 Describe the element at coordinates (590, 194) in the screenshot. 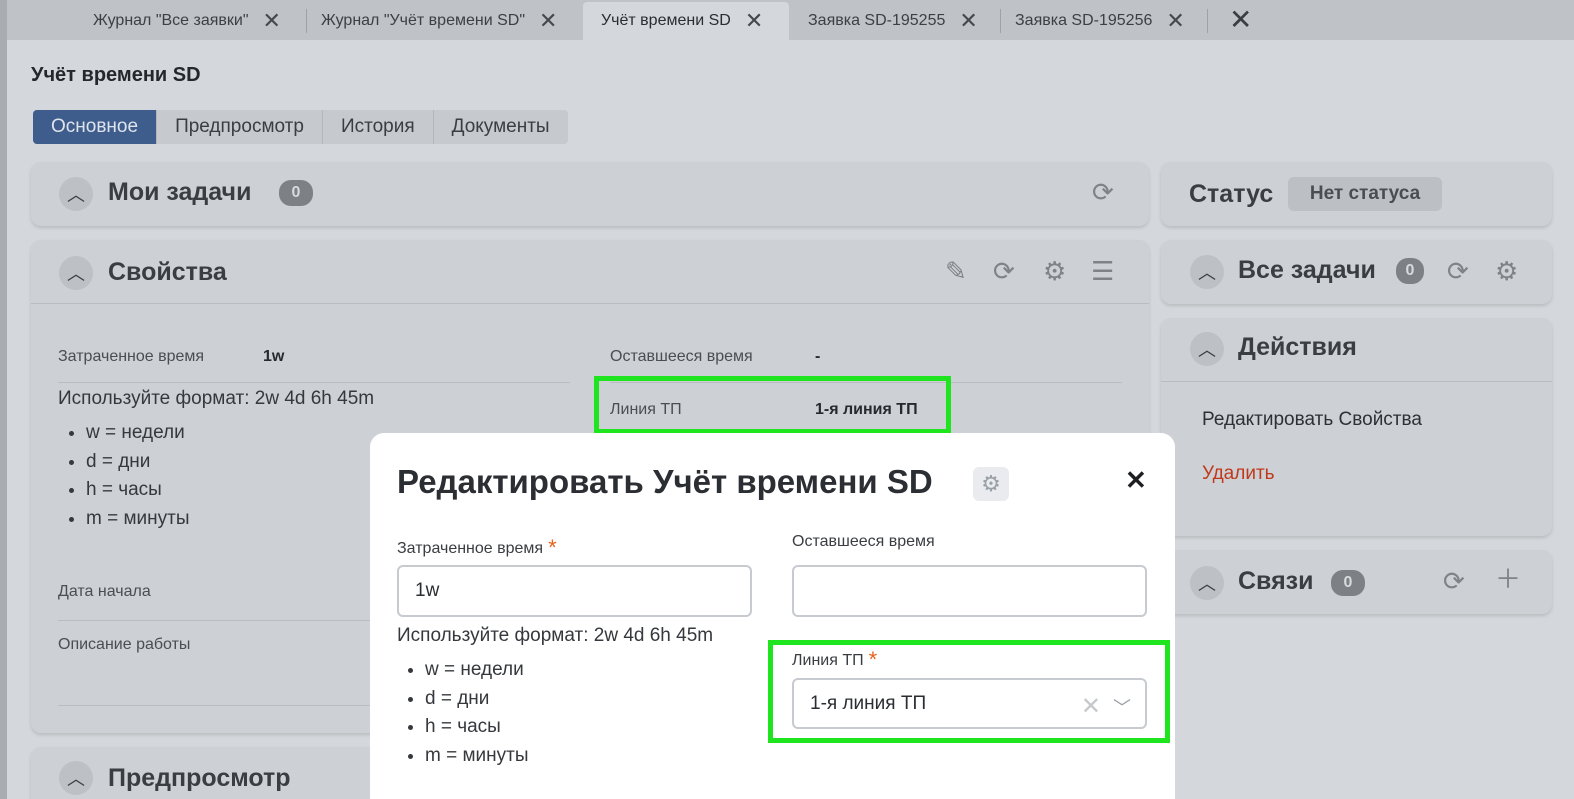

I see `my-tasks-panel: ︿ Мои задачи 0 ⟳` at that location.